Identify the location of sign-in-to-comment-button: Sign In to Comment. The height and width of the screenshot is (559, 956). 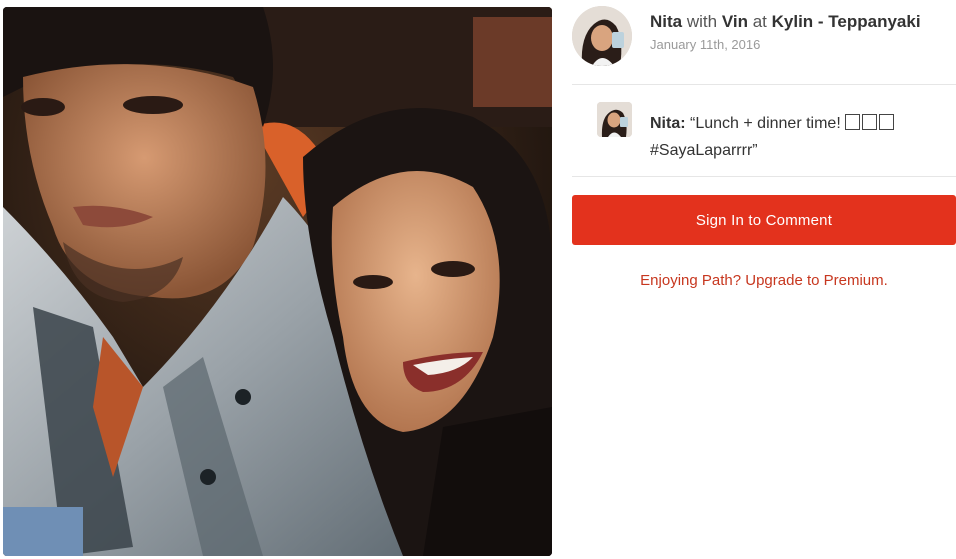
(764, 220).